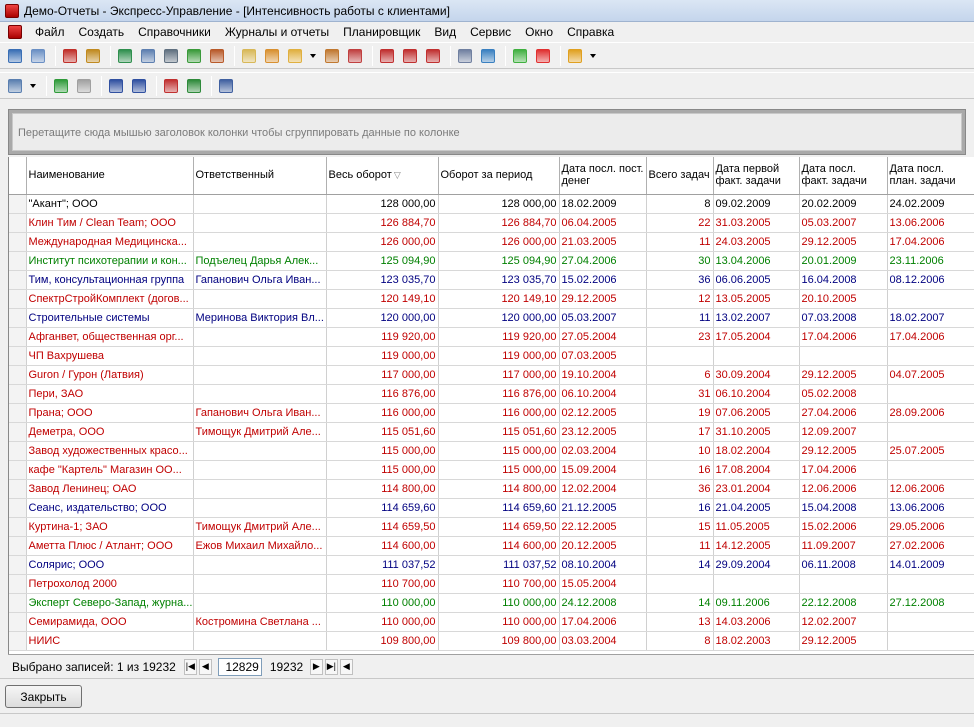 This screenshot has height=727, width=974. I want to click on table-cell: 23.11.2006, so click(930, 261).